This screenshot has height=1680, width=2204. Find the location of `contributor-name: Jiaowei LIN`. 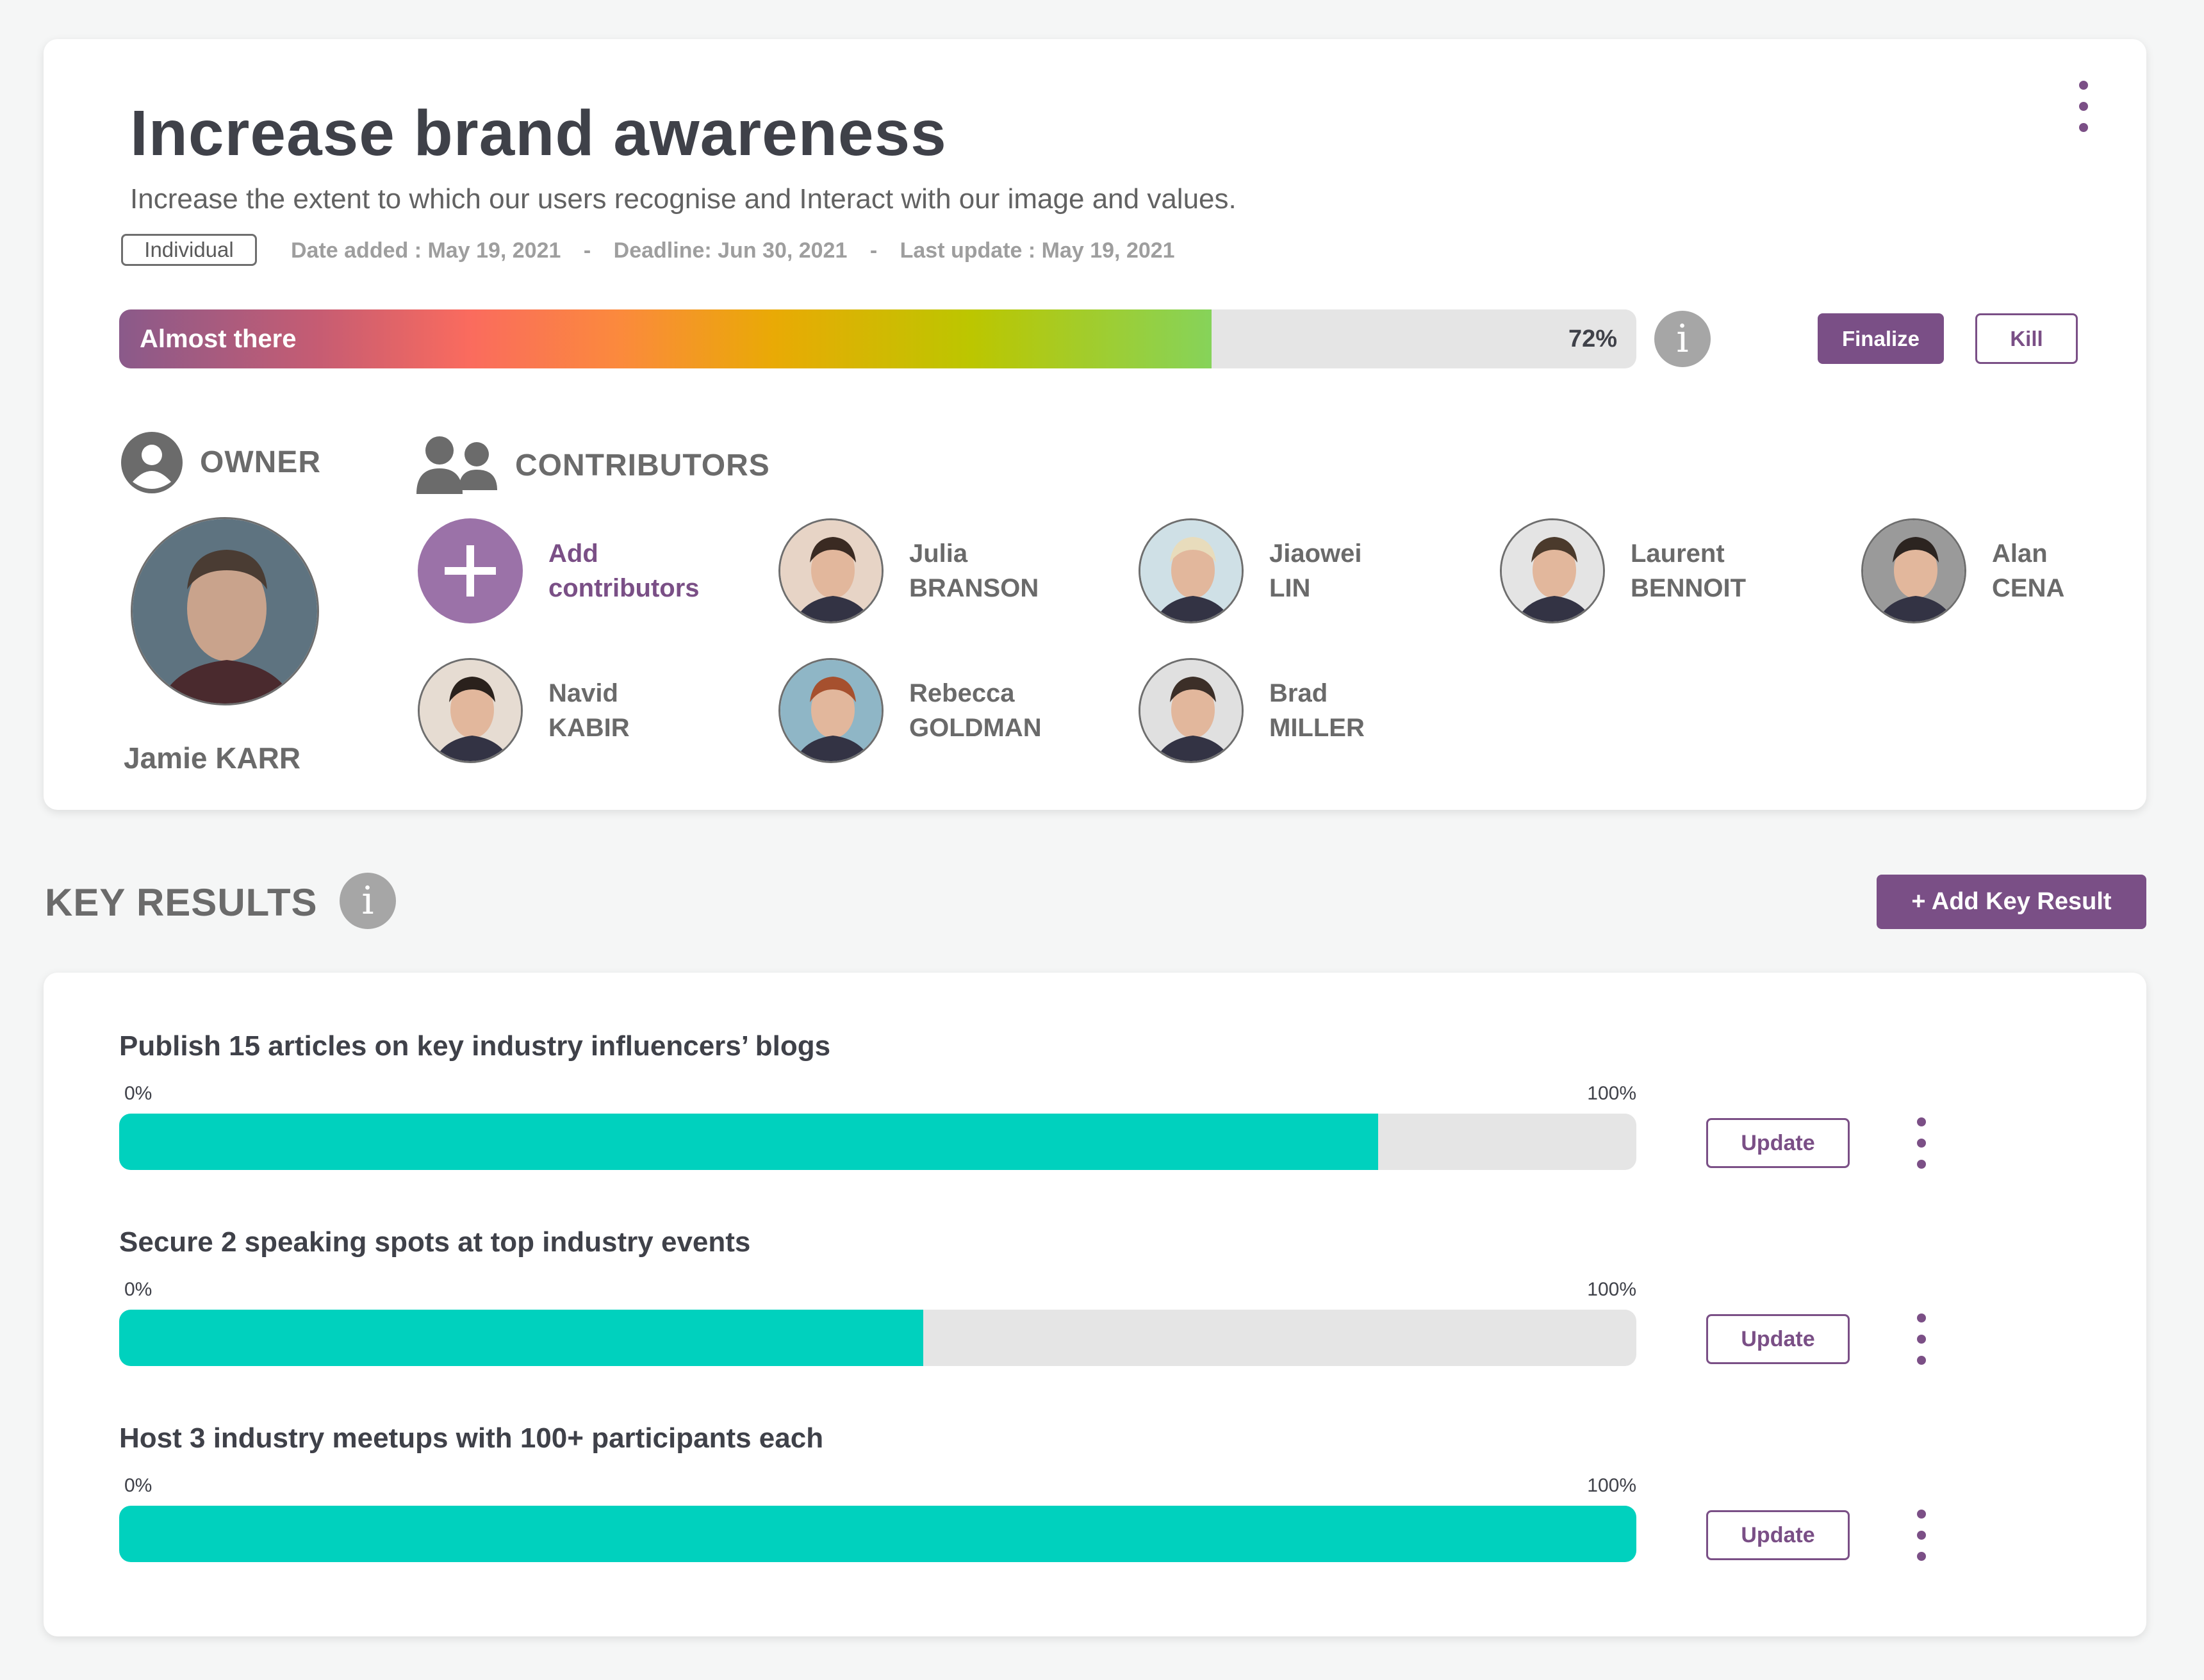

contributor-name: Jiaowei LIN is located at coordinates (1316, 571).